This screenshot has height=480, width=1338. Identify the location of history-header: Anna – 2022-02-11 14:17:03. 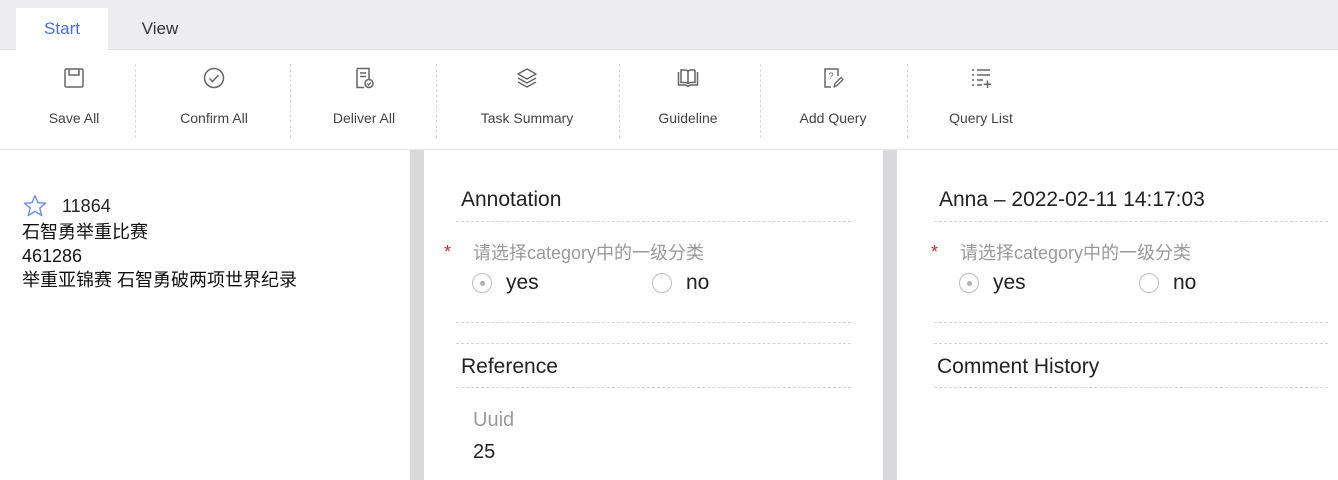
(1072, 199).